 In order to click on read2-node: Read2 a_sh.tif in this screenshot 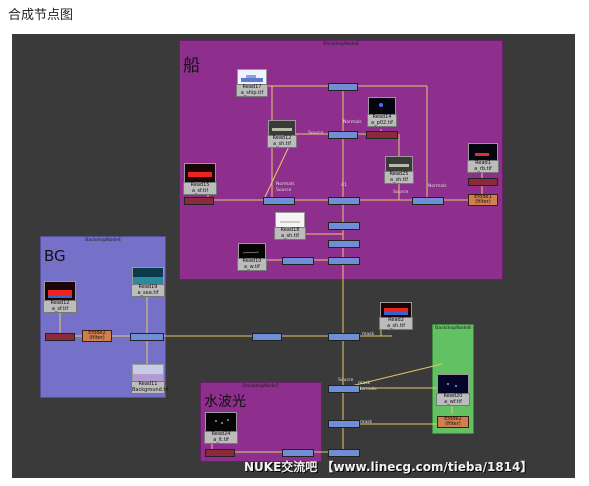, I will do `click(396, 323)`.